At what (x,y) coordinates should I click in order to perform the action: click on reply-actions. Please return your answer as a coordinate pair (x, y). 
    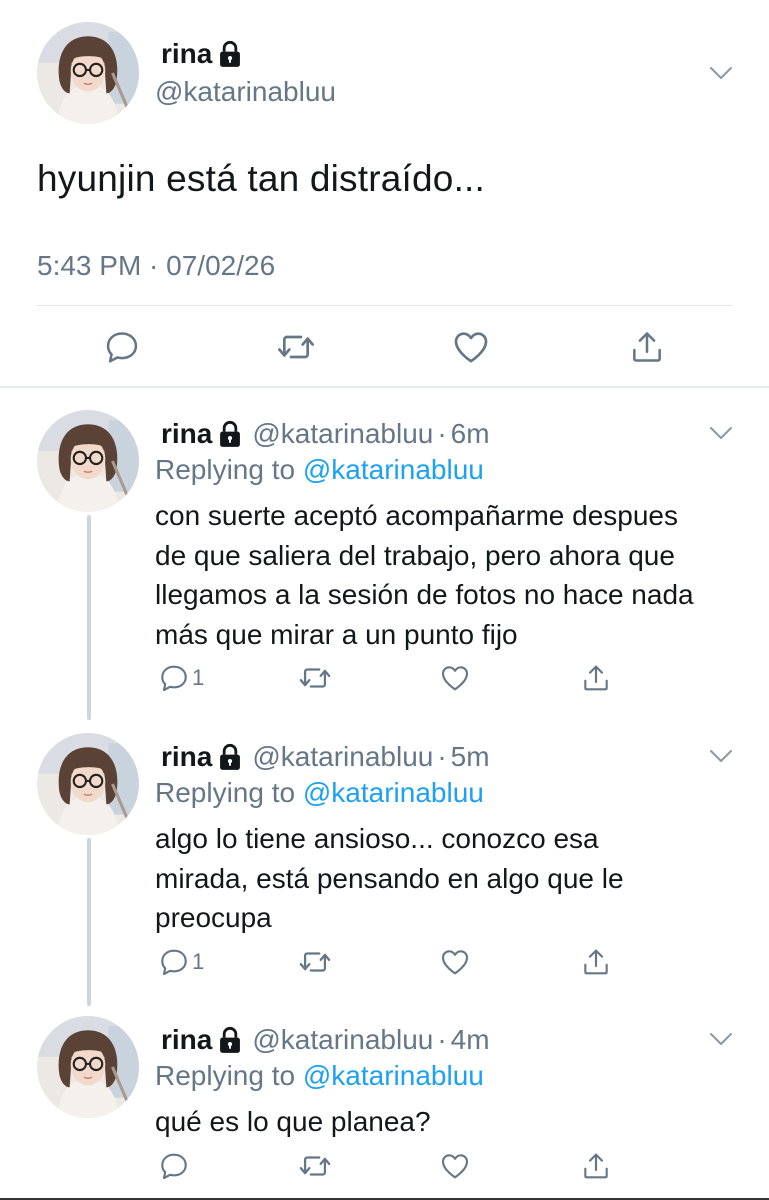
    Looking at the image, I should click on (384, 1166).